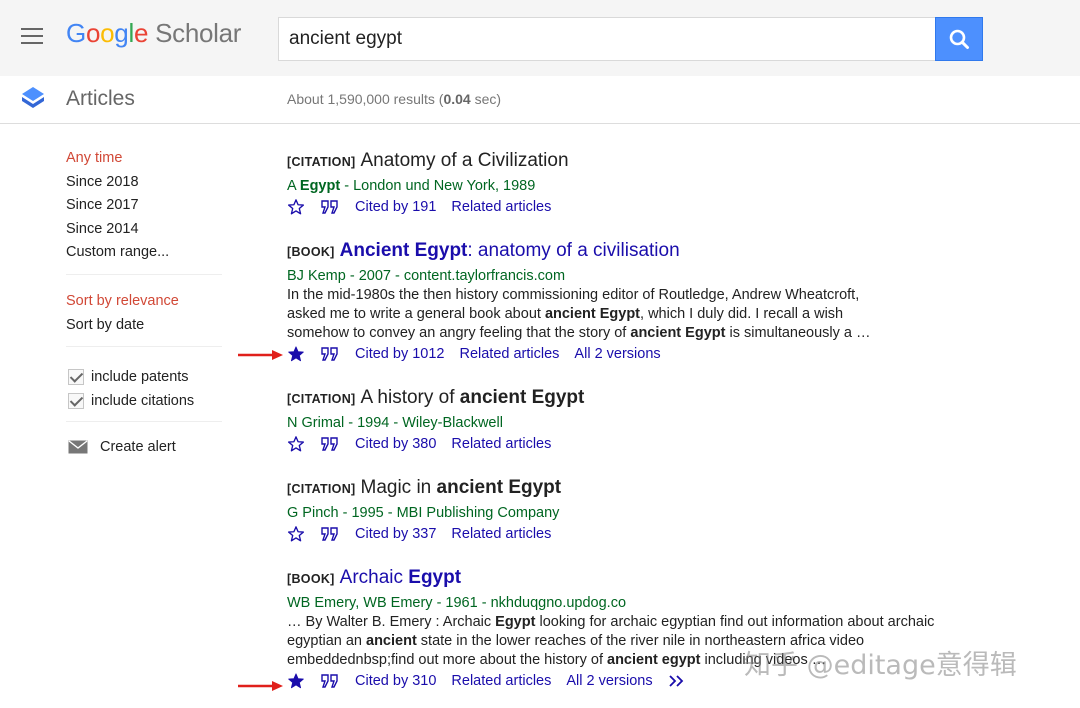 The width and height of the screenshot is (1080, 708). What do you see at coordinates (395, 534) in the screenshot?
I see `cited-by-link: Cited by 337` at bounding box center [395, 534].